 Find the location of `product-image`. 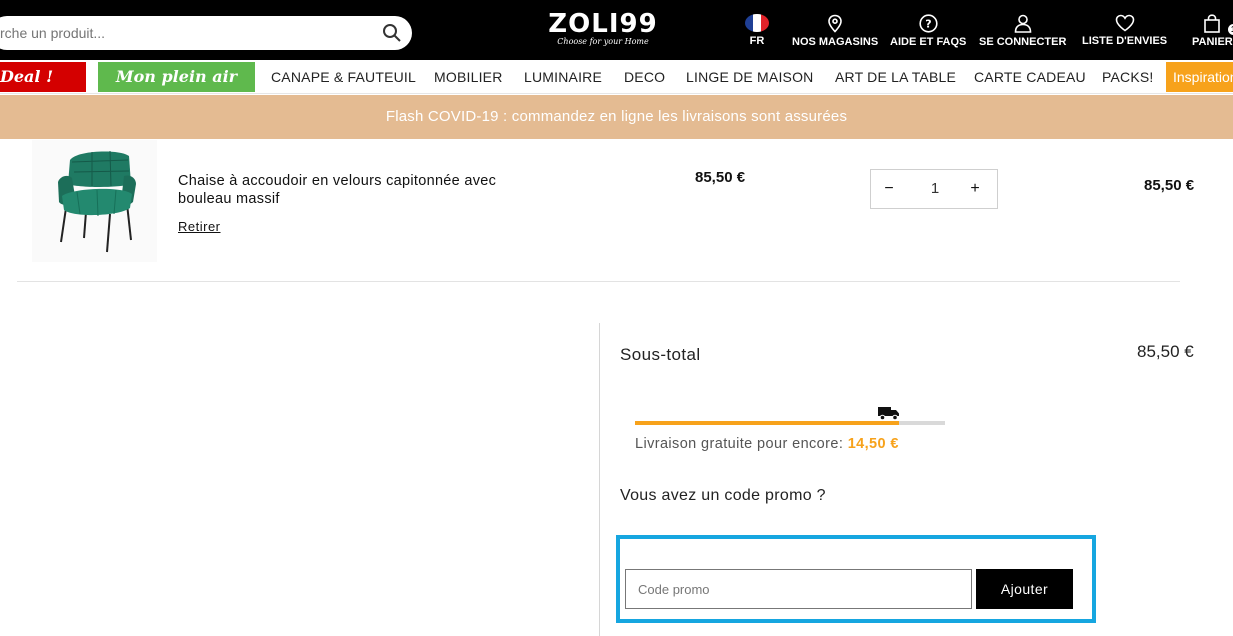

product-image is located at coordinates (94, 201).